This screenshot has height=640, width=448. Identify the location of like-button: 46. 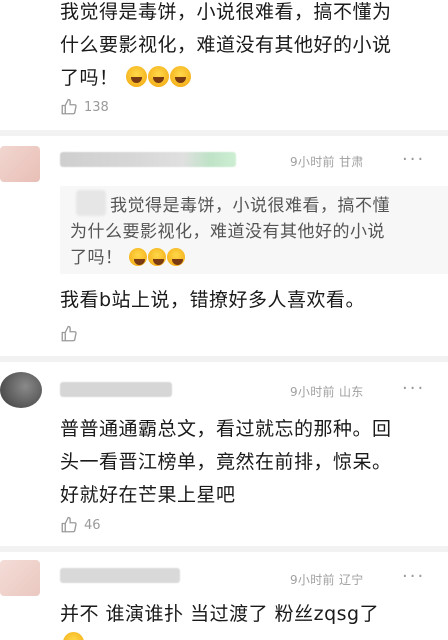
(80, 525).